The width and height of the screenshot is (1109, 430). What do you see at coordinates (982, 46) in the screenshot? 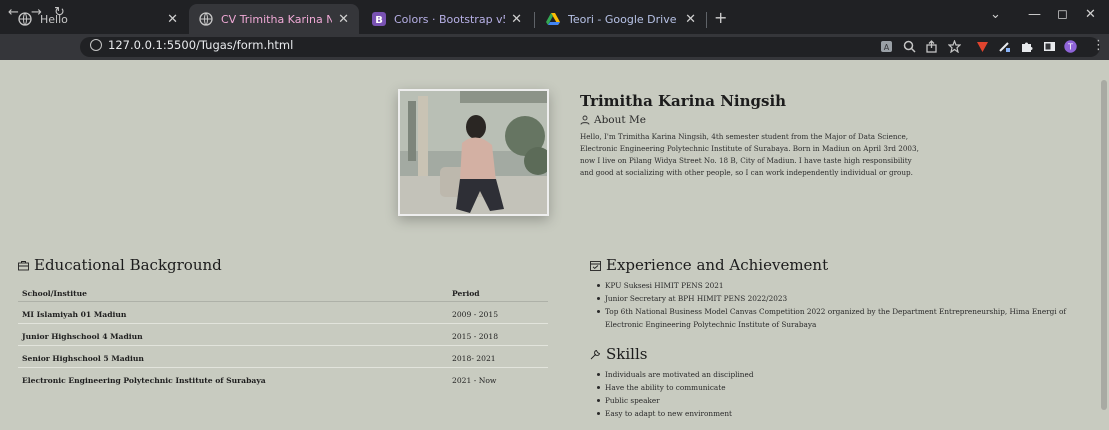
I see `shield-extension-icon` at bounding box center [982, 46].